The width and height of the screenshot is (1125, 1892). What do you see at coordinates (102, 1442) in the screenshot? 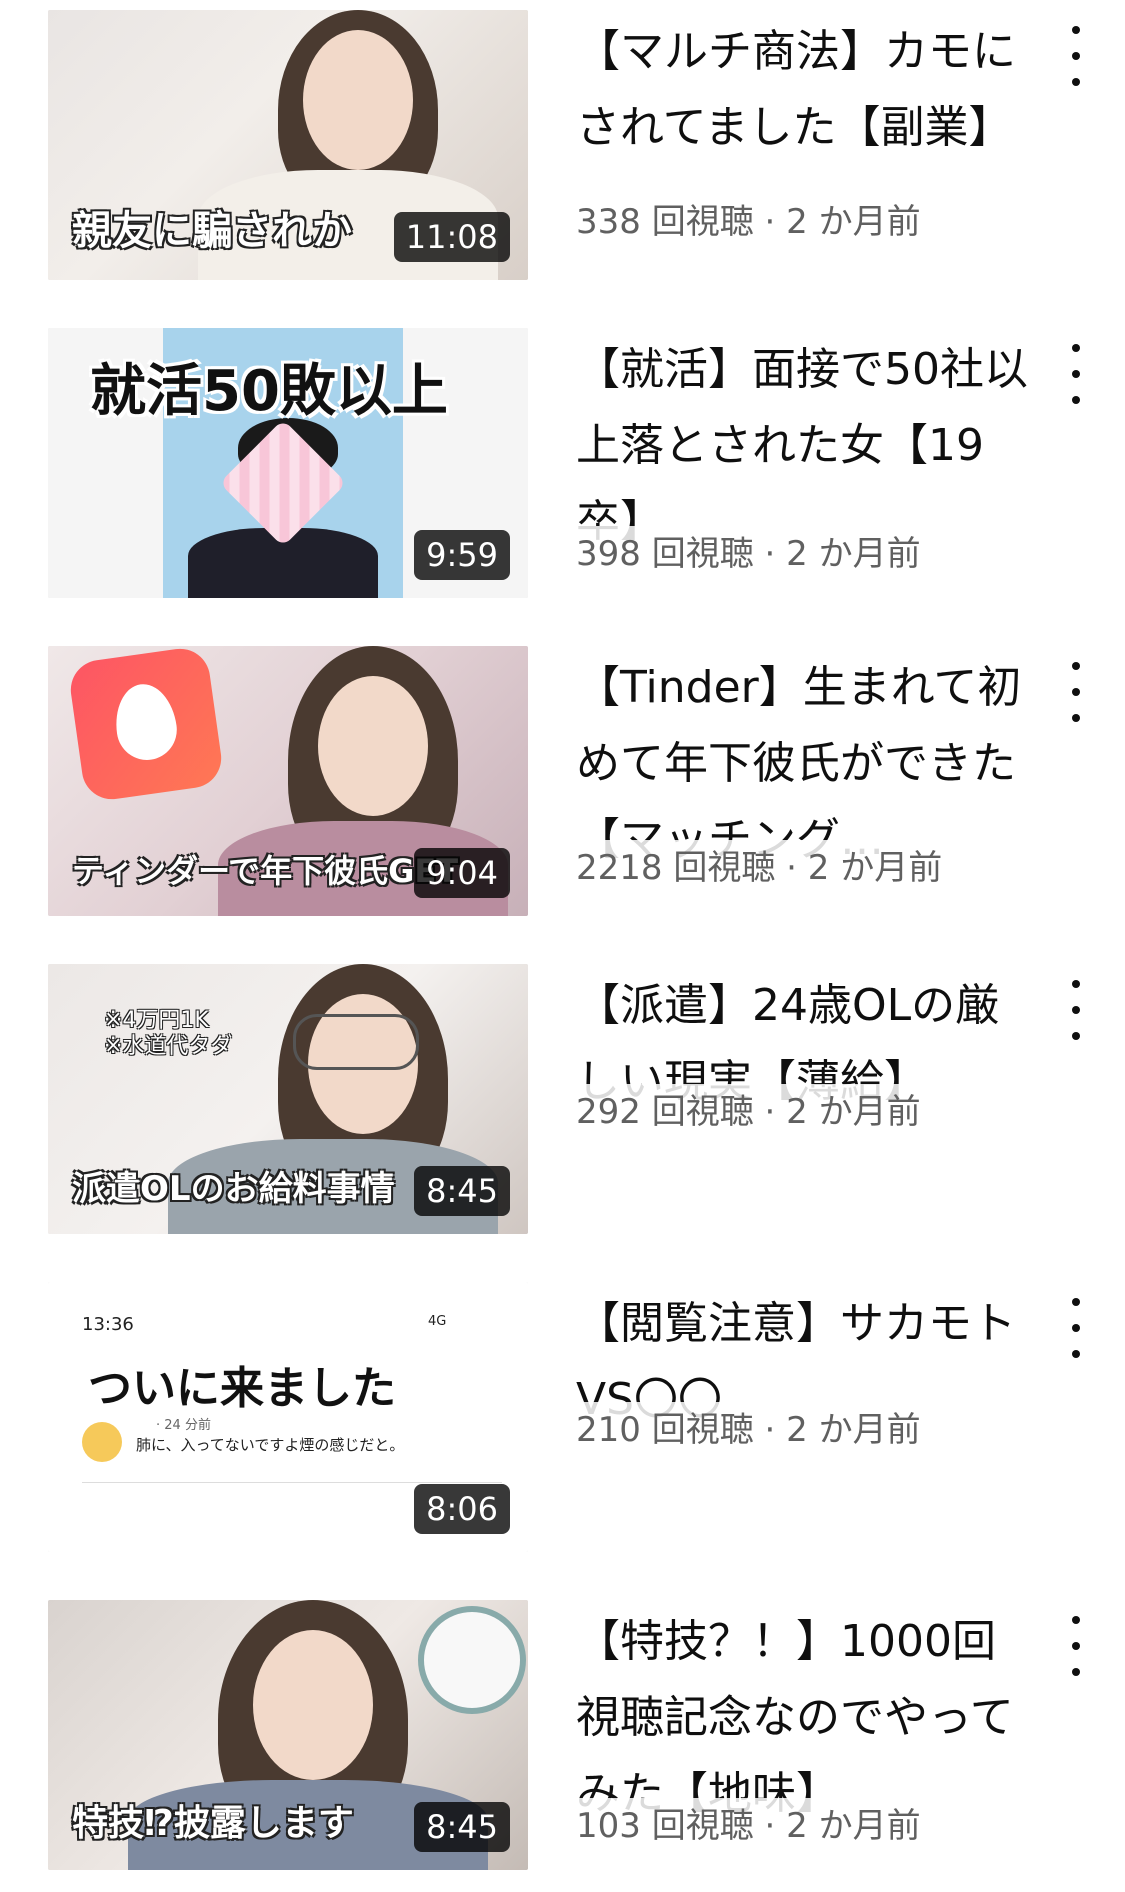
I see `comment-avatar` at bounding box center [102, 1442].